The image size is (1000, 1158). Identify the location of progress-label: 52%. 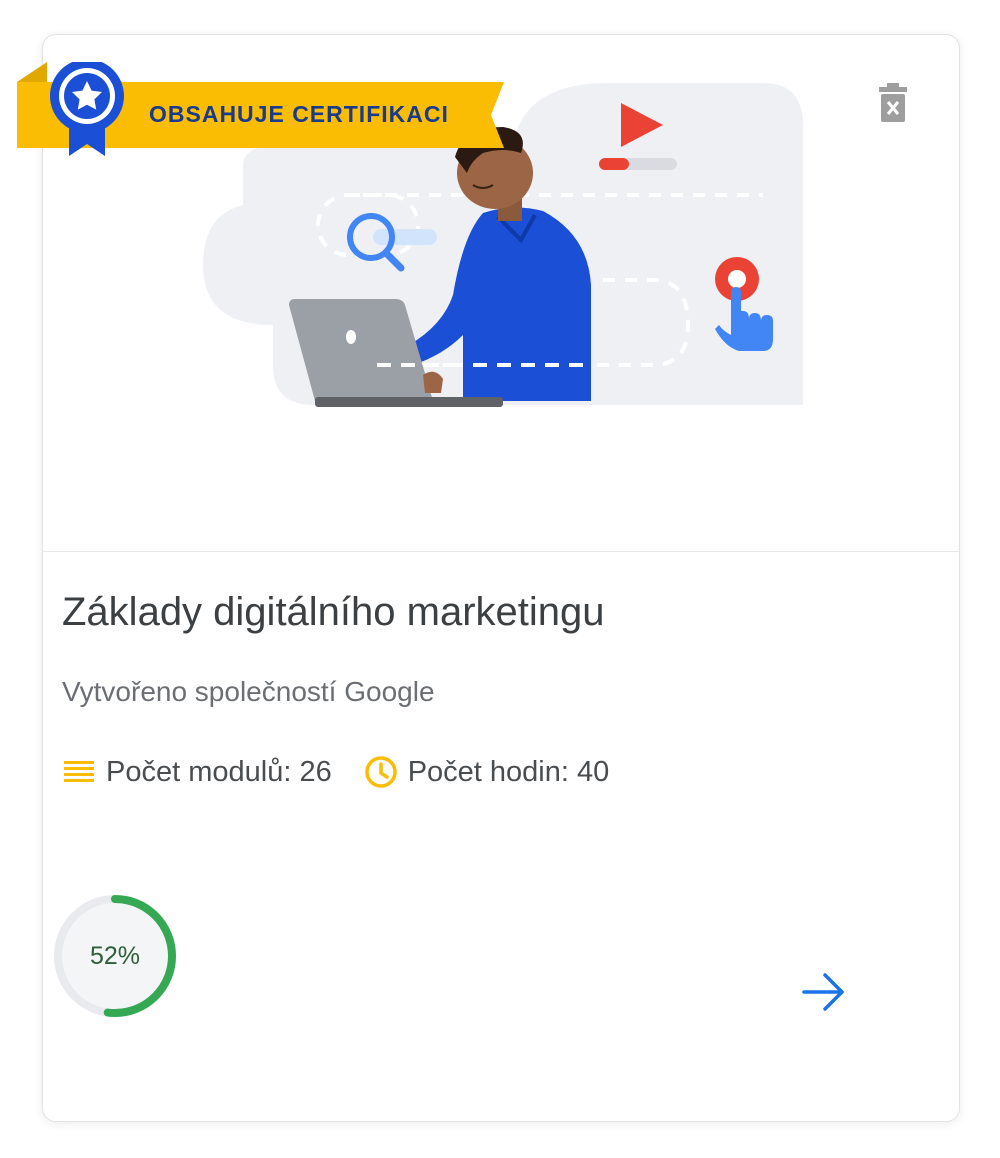
(115, 956).